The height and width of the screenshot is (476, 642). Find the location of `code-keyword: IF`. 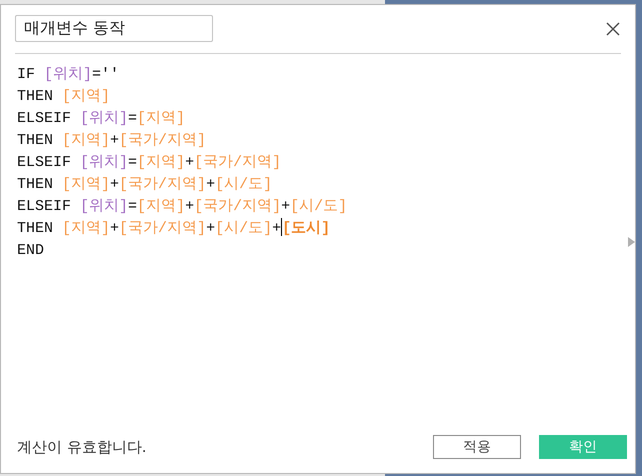

code-keyword: IF is located at coordinates (26, 74).